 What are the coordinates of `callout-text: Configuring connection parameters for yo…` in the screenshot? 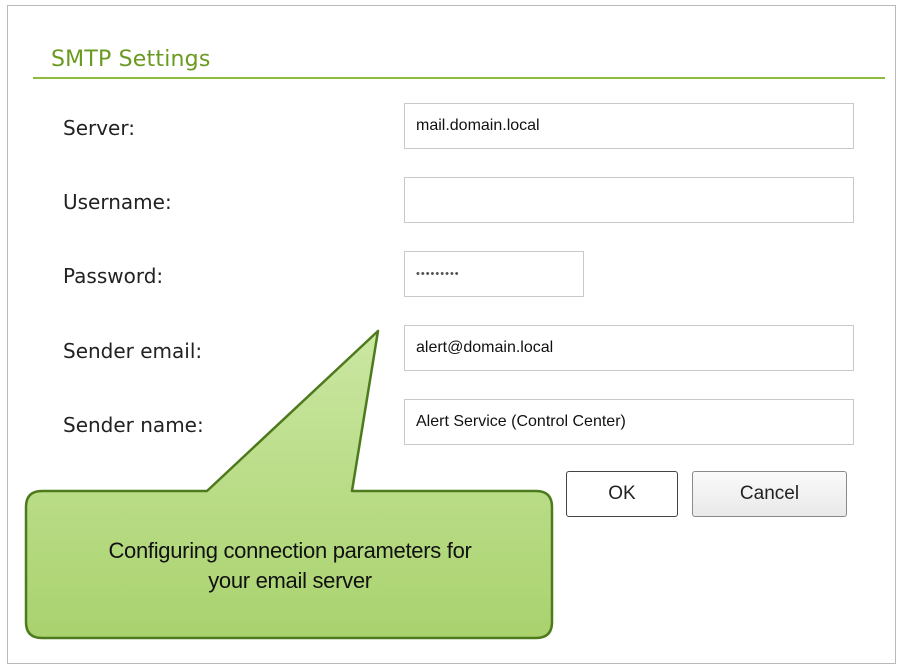 It's located at (290, 566).